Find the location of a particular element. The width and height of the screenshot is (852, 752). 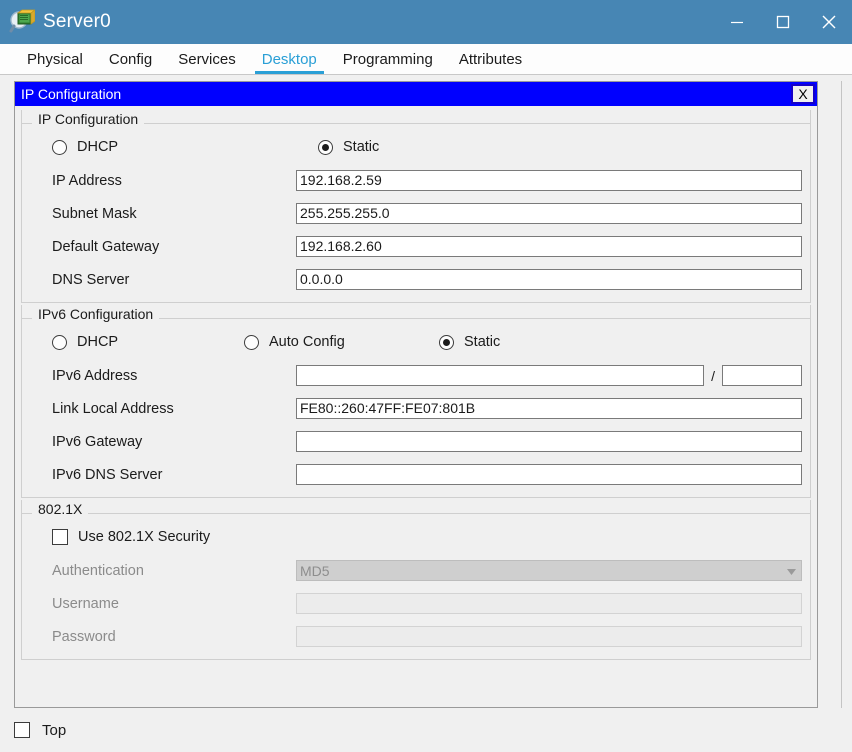

ipv6-mode-row: DHCP Auto Config Static is located at coordinates (416, 342).